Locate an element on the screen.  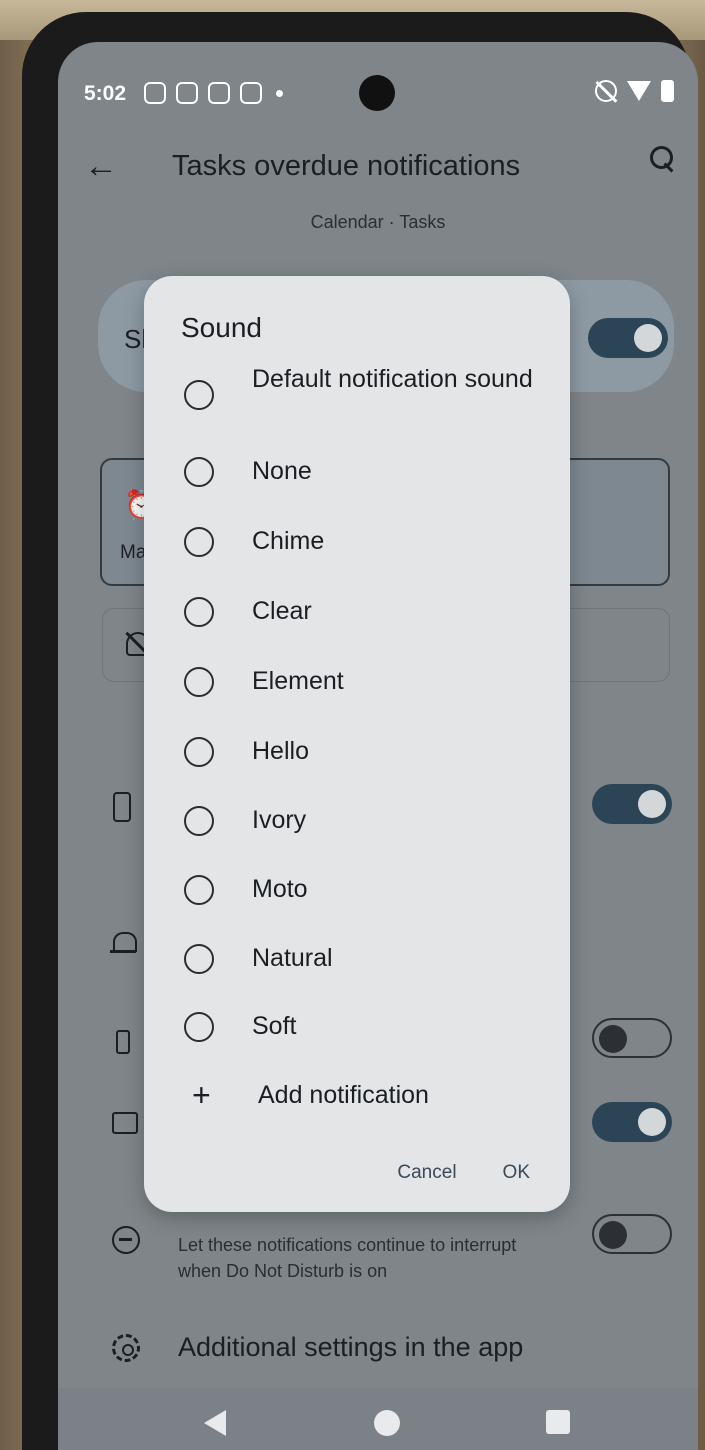
app-bar: ← Tasks overdue notifications is located at coordinates (378, 177).